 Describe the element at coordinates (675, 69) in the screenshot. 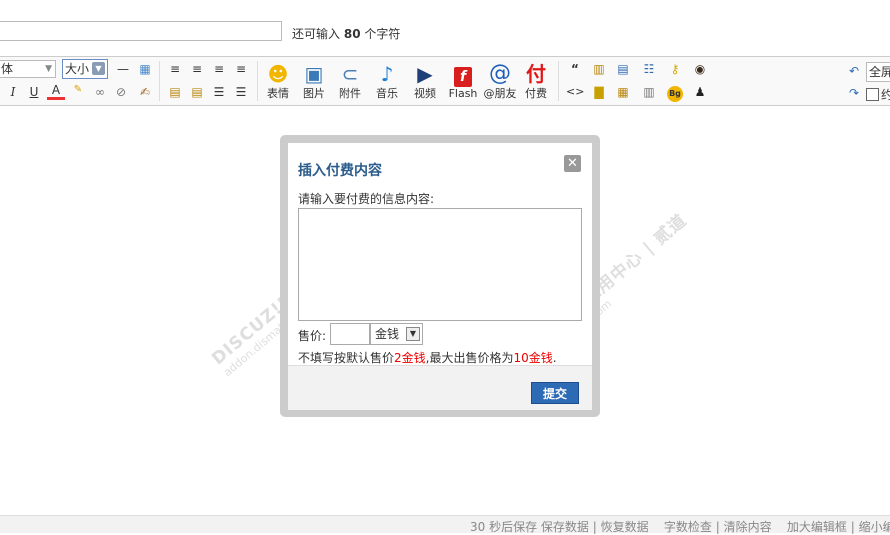

I see `key-icon: ⚷` at that location.